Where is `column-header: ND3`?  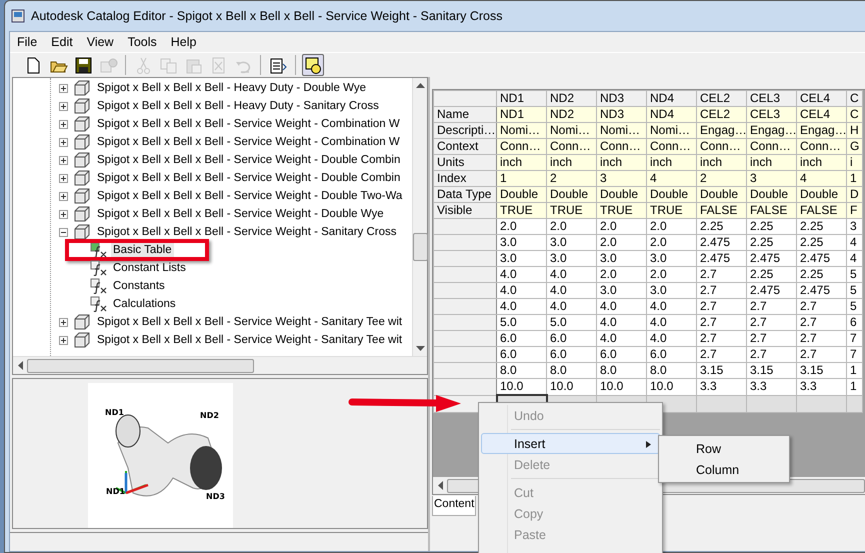 column-header: ND3 is located at coordinates (621, 98).